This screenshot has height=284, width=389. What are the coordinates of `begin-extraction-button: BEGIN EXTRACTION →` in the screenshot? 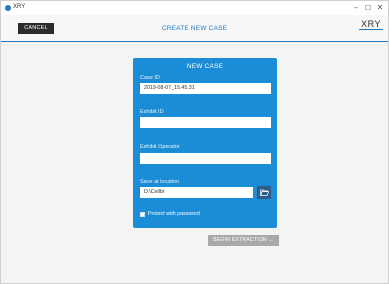 It's located at (243, 240).